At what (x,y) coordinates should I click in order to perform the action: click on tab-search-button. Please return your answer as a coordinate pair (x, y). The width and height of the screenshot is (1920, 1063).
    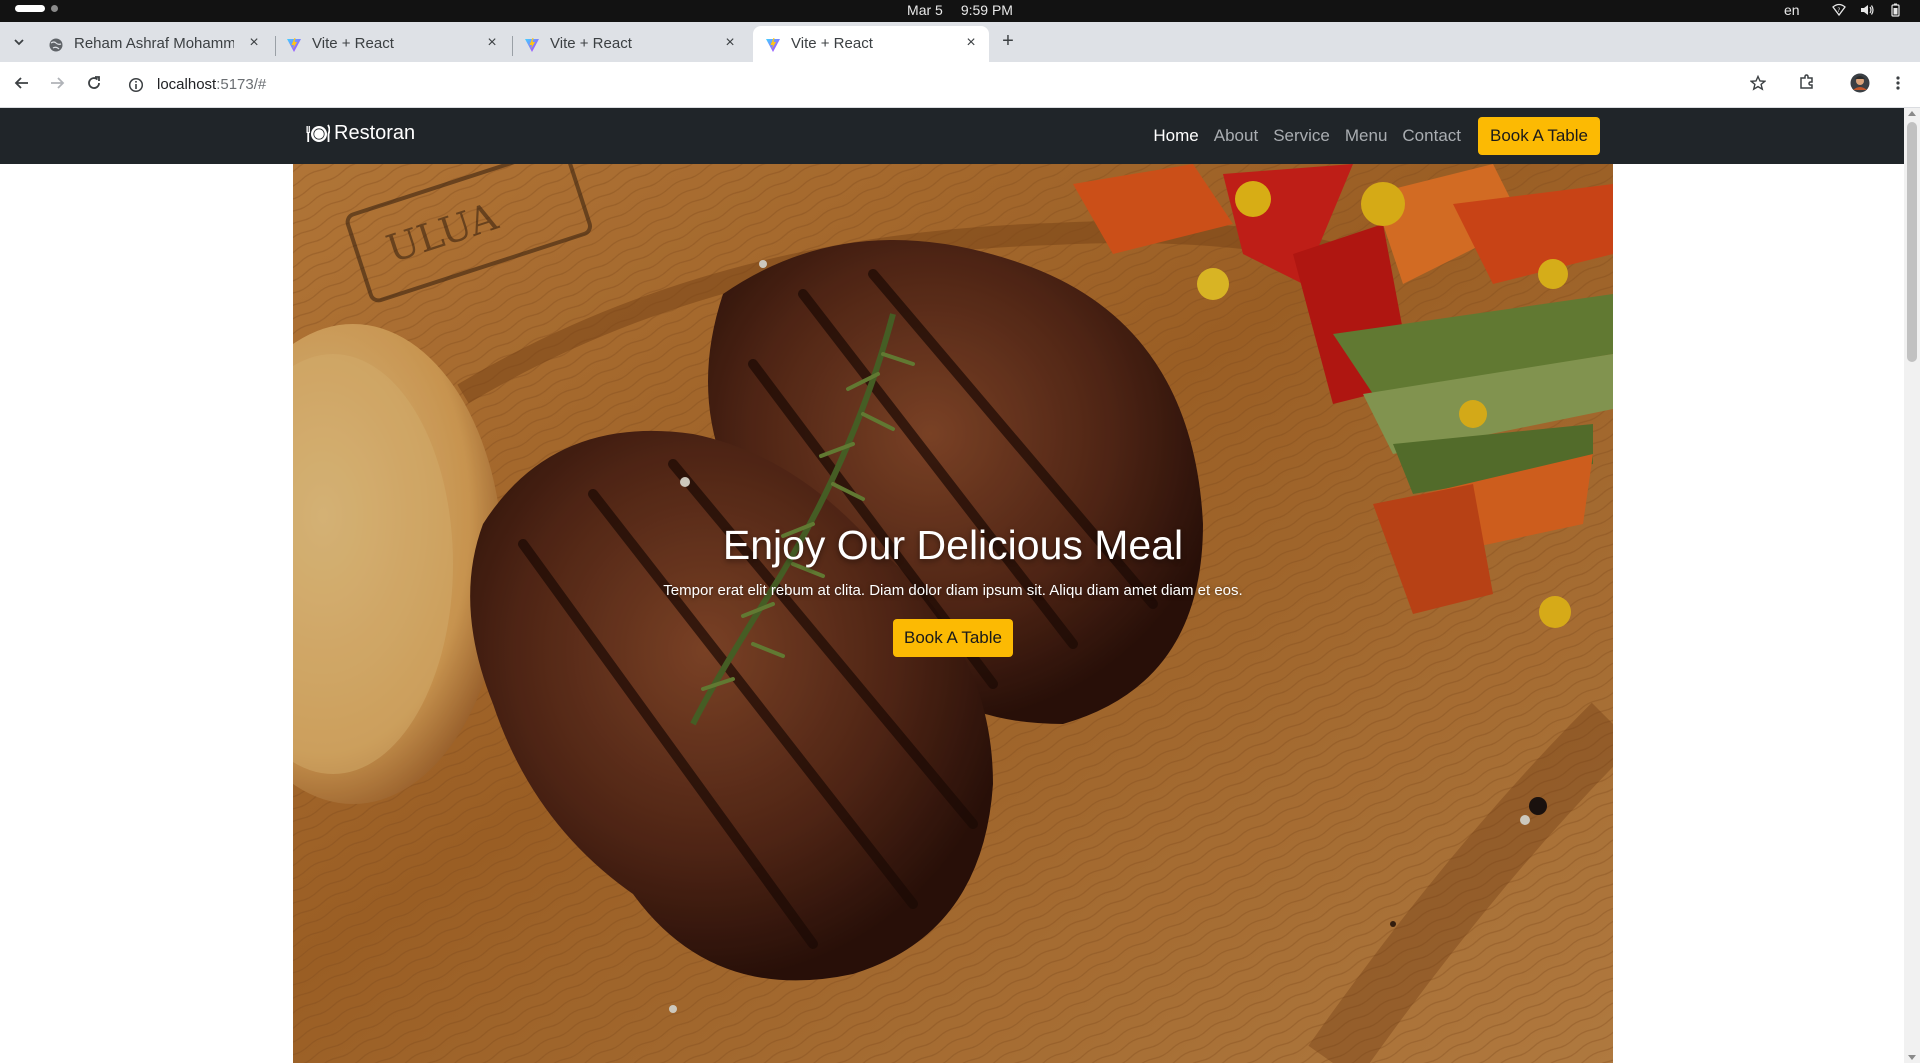
    Looking at the image, I should click on (19, 43).